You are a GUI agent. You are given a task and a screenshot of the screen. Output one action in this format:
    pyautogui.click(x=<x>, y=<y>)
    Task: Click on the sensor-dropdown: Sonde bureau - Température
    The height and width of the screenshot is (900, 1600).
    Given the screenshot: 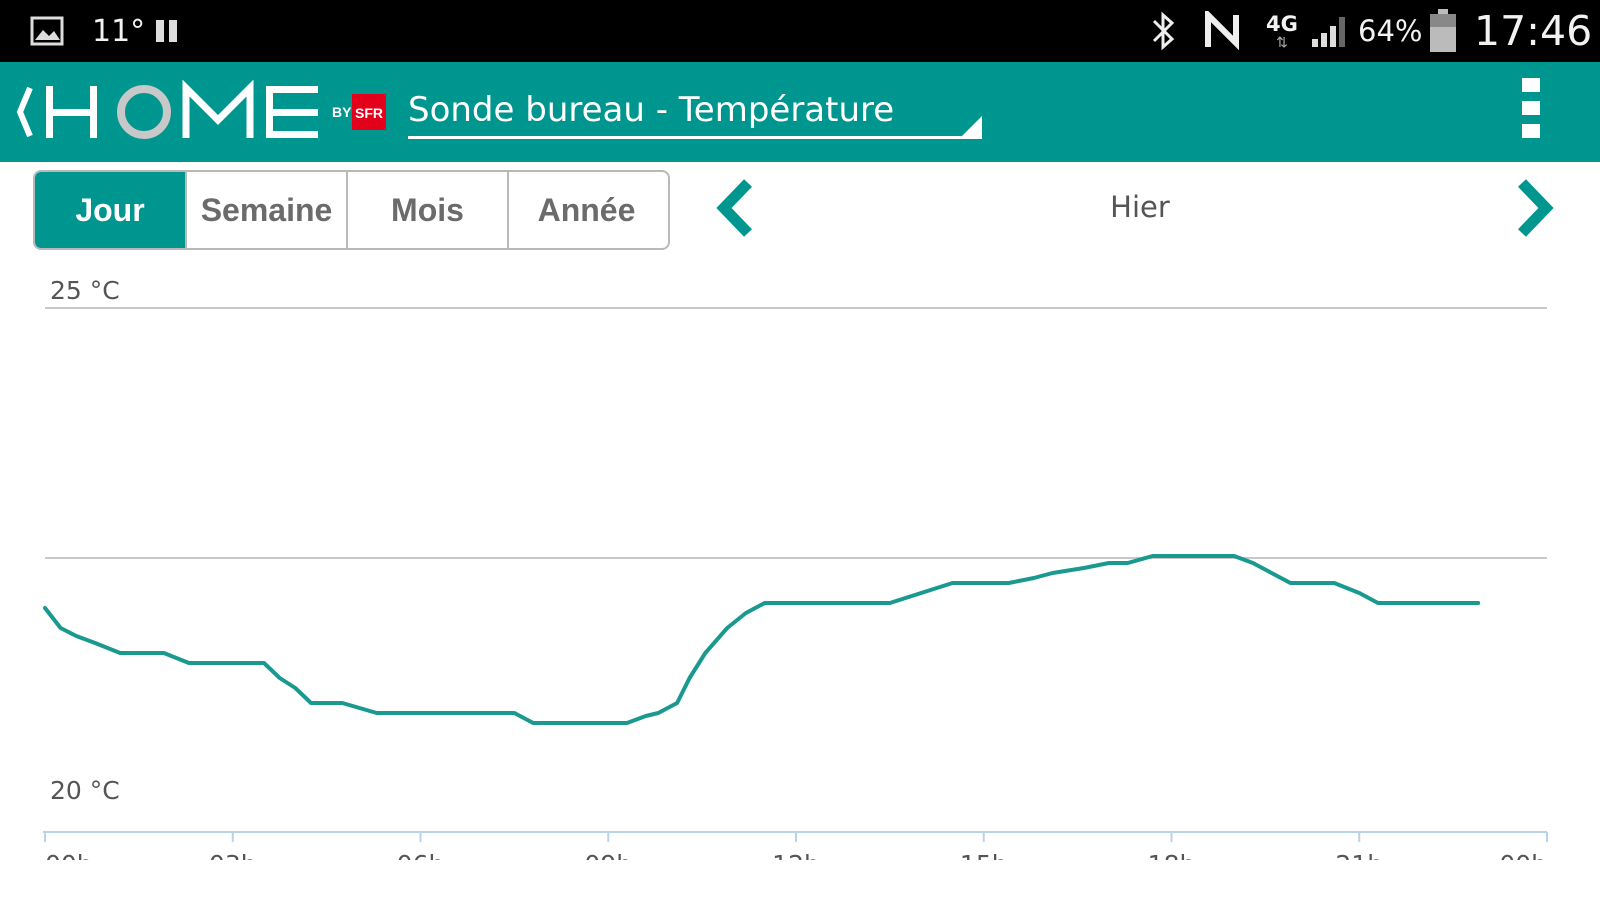 What is the action you would take?
    pyautogui.click(x=695, y=111)
    